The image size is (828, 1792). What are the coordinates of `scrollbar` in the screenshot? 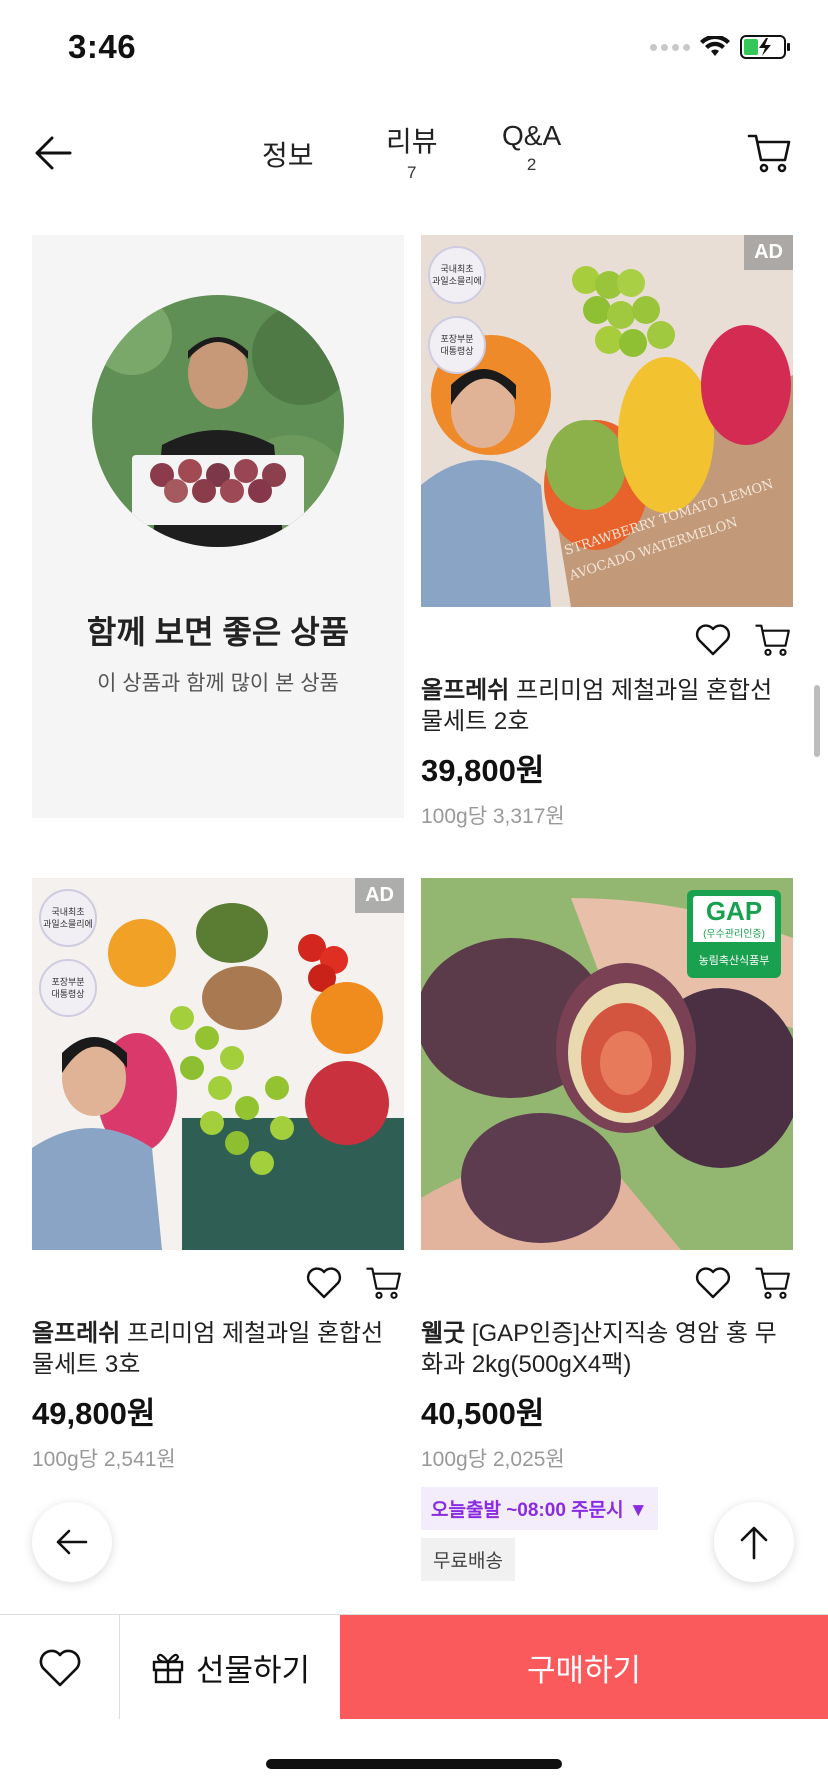 It's located at (817, 721).